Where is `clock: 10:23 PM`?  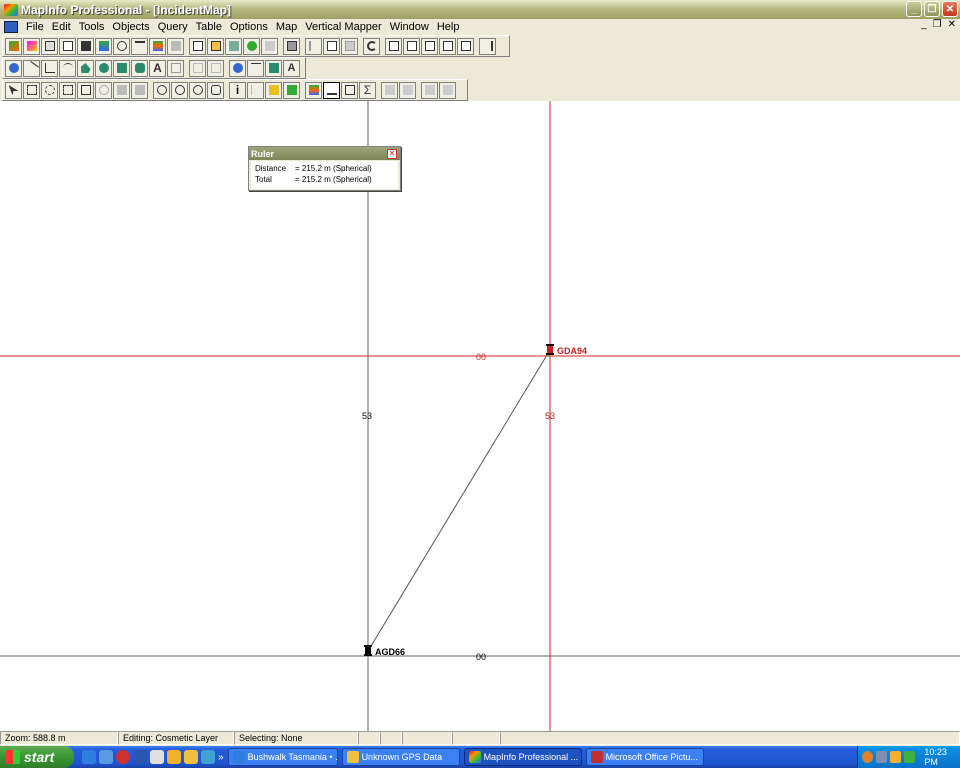
clock: 10:23 PM is located at coordinates (942, 757).